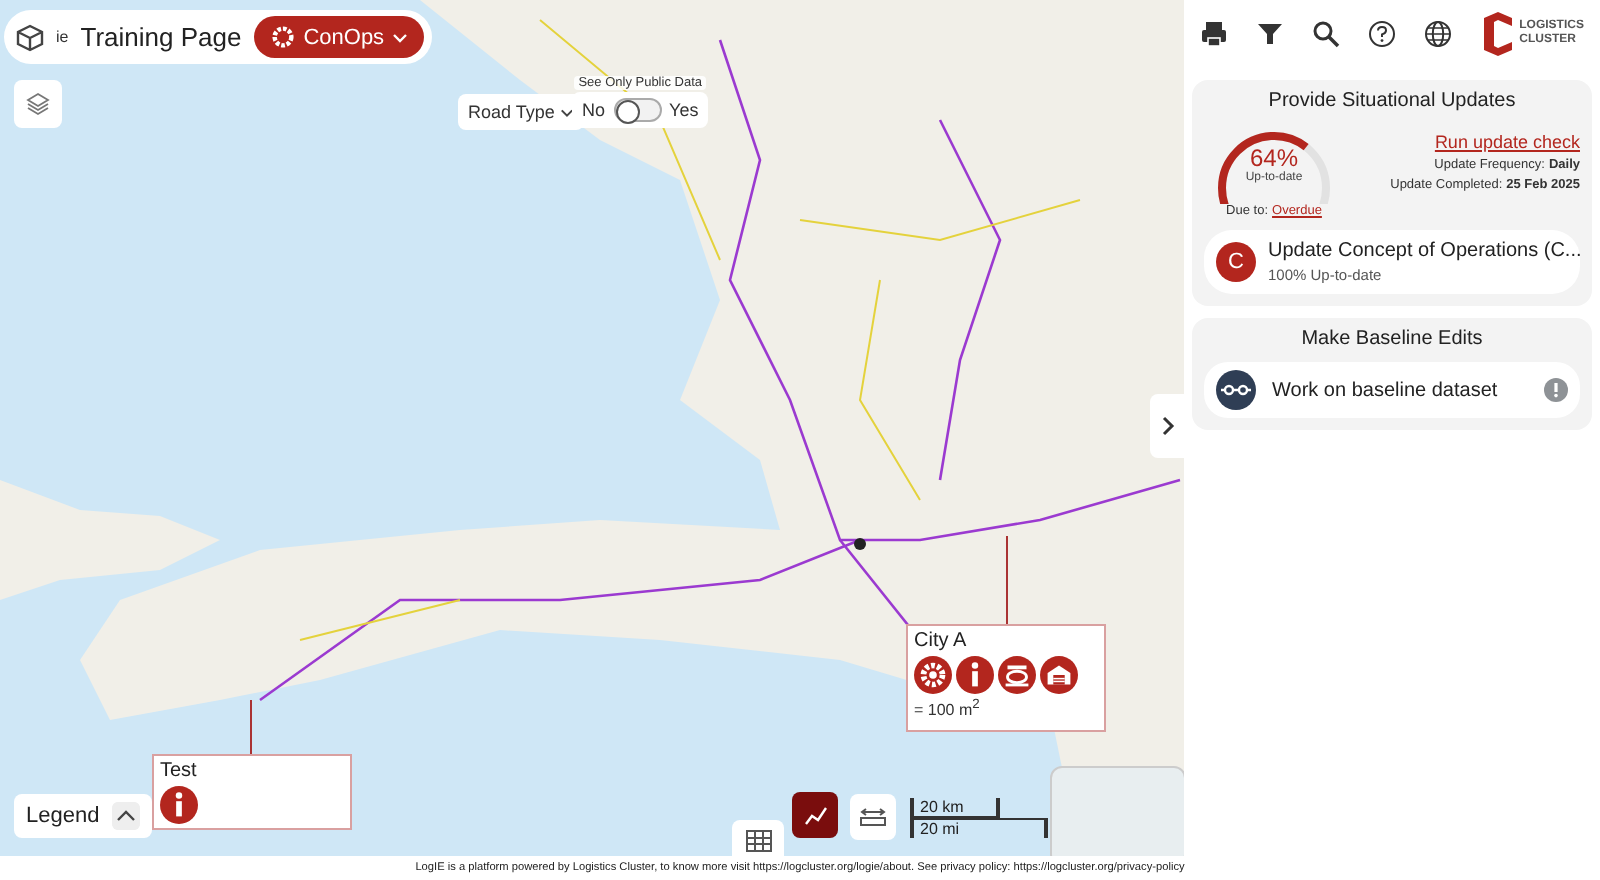 The image size is (1600, 880). Describe the element at coordinates (339, 37) in the screenshot. I see `conops-menu-button: ConOps` at that location.